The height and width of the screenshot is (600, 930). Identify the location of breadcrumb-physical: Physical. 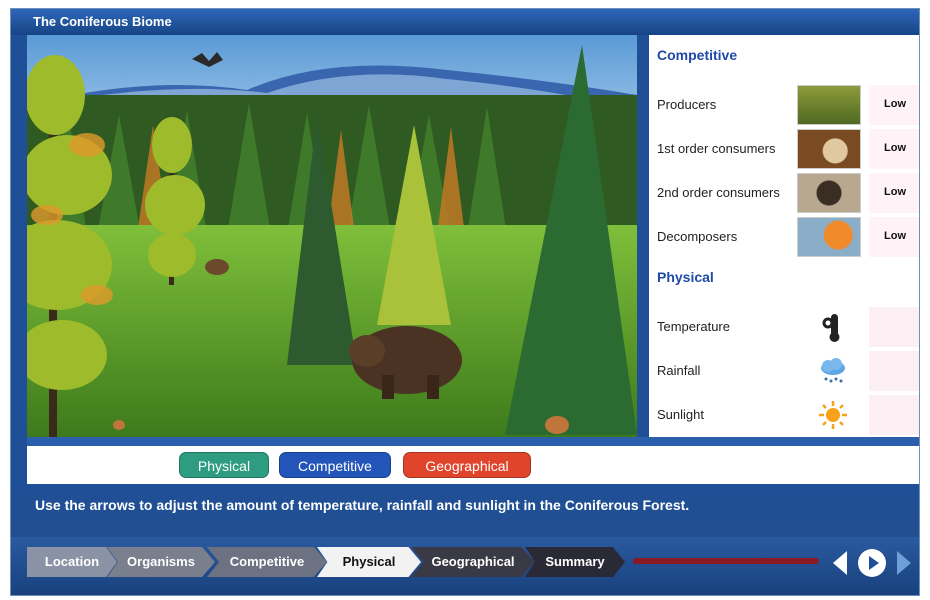
(369, 562).